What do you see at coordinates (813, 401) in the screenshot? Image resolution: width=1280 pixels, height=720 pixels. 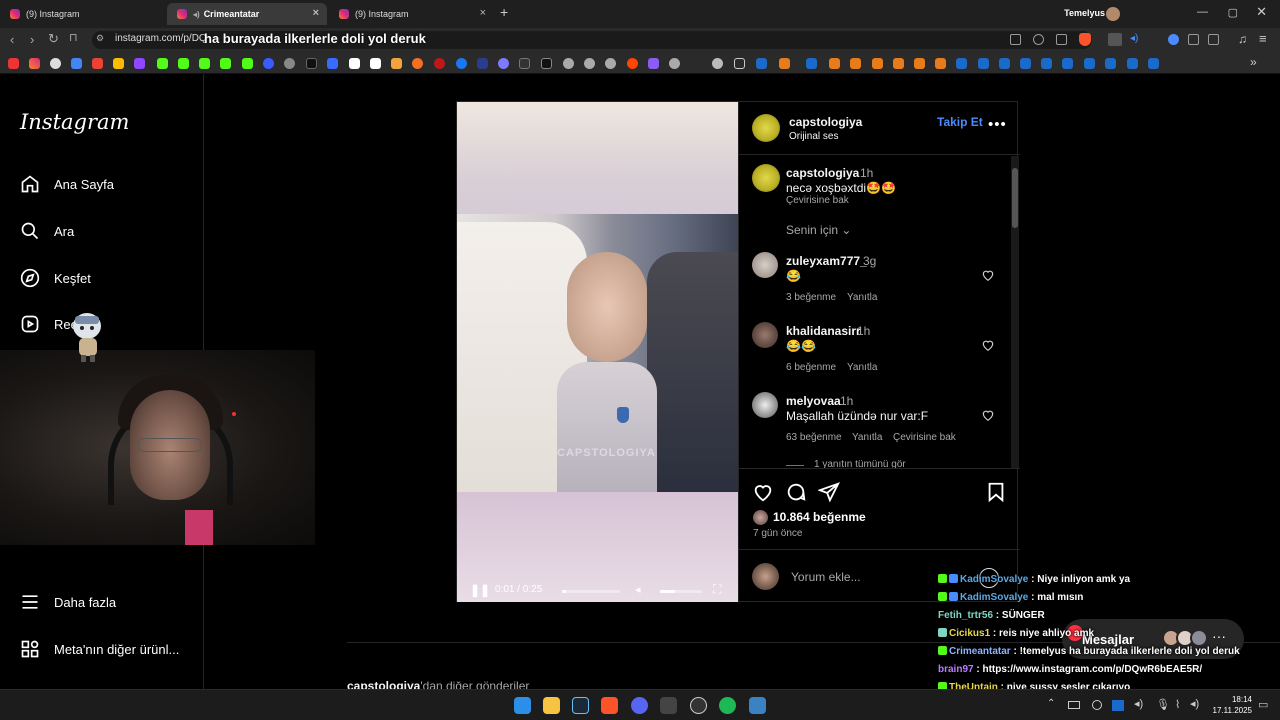 I see `comment-username: melyovaa` at bounding box center [813, 401].